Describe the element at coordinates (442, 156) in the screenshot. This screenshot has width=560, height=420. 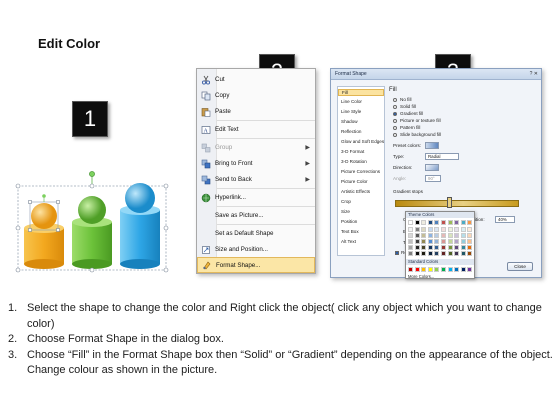
I see `type-dropdown: Radial` at that location.